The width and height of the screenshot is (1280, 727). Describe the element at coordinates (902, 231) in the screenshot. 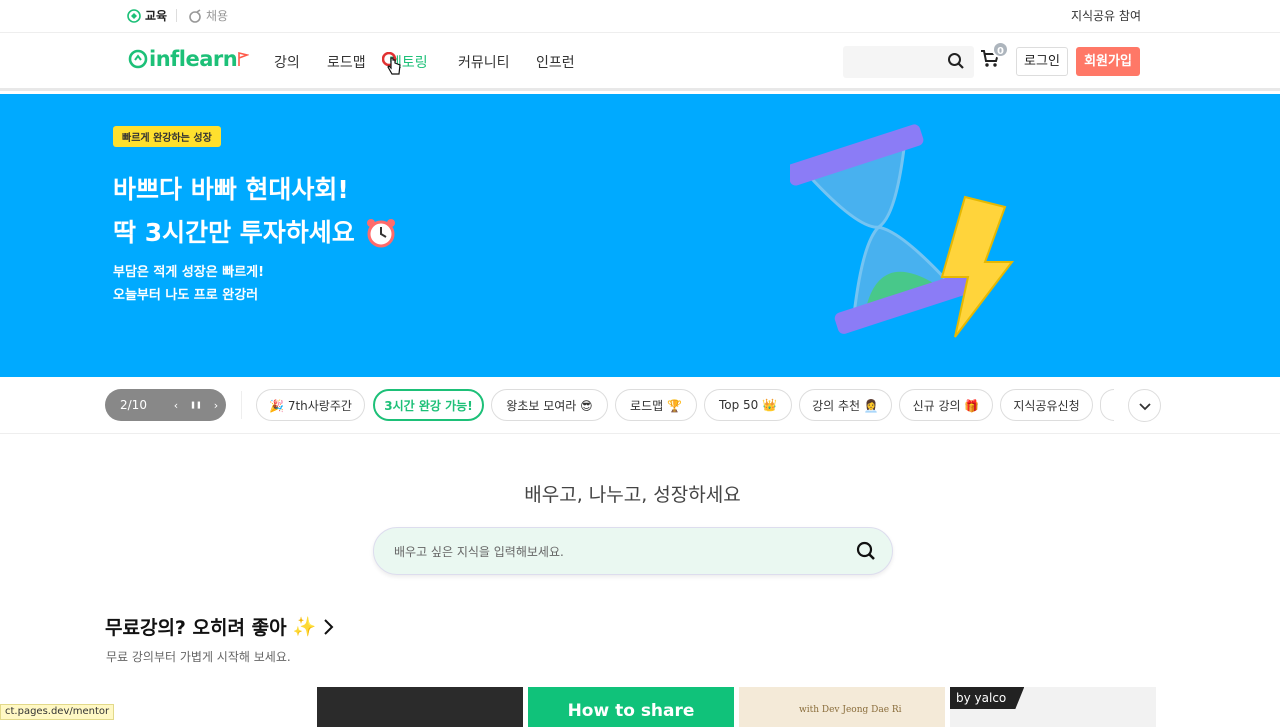

I see `hourglass-lightning-illustration` at that location.